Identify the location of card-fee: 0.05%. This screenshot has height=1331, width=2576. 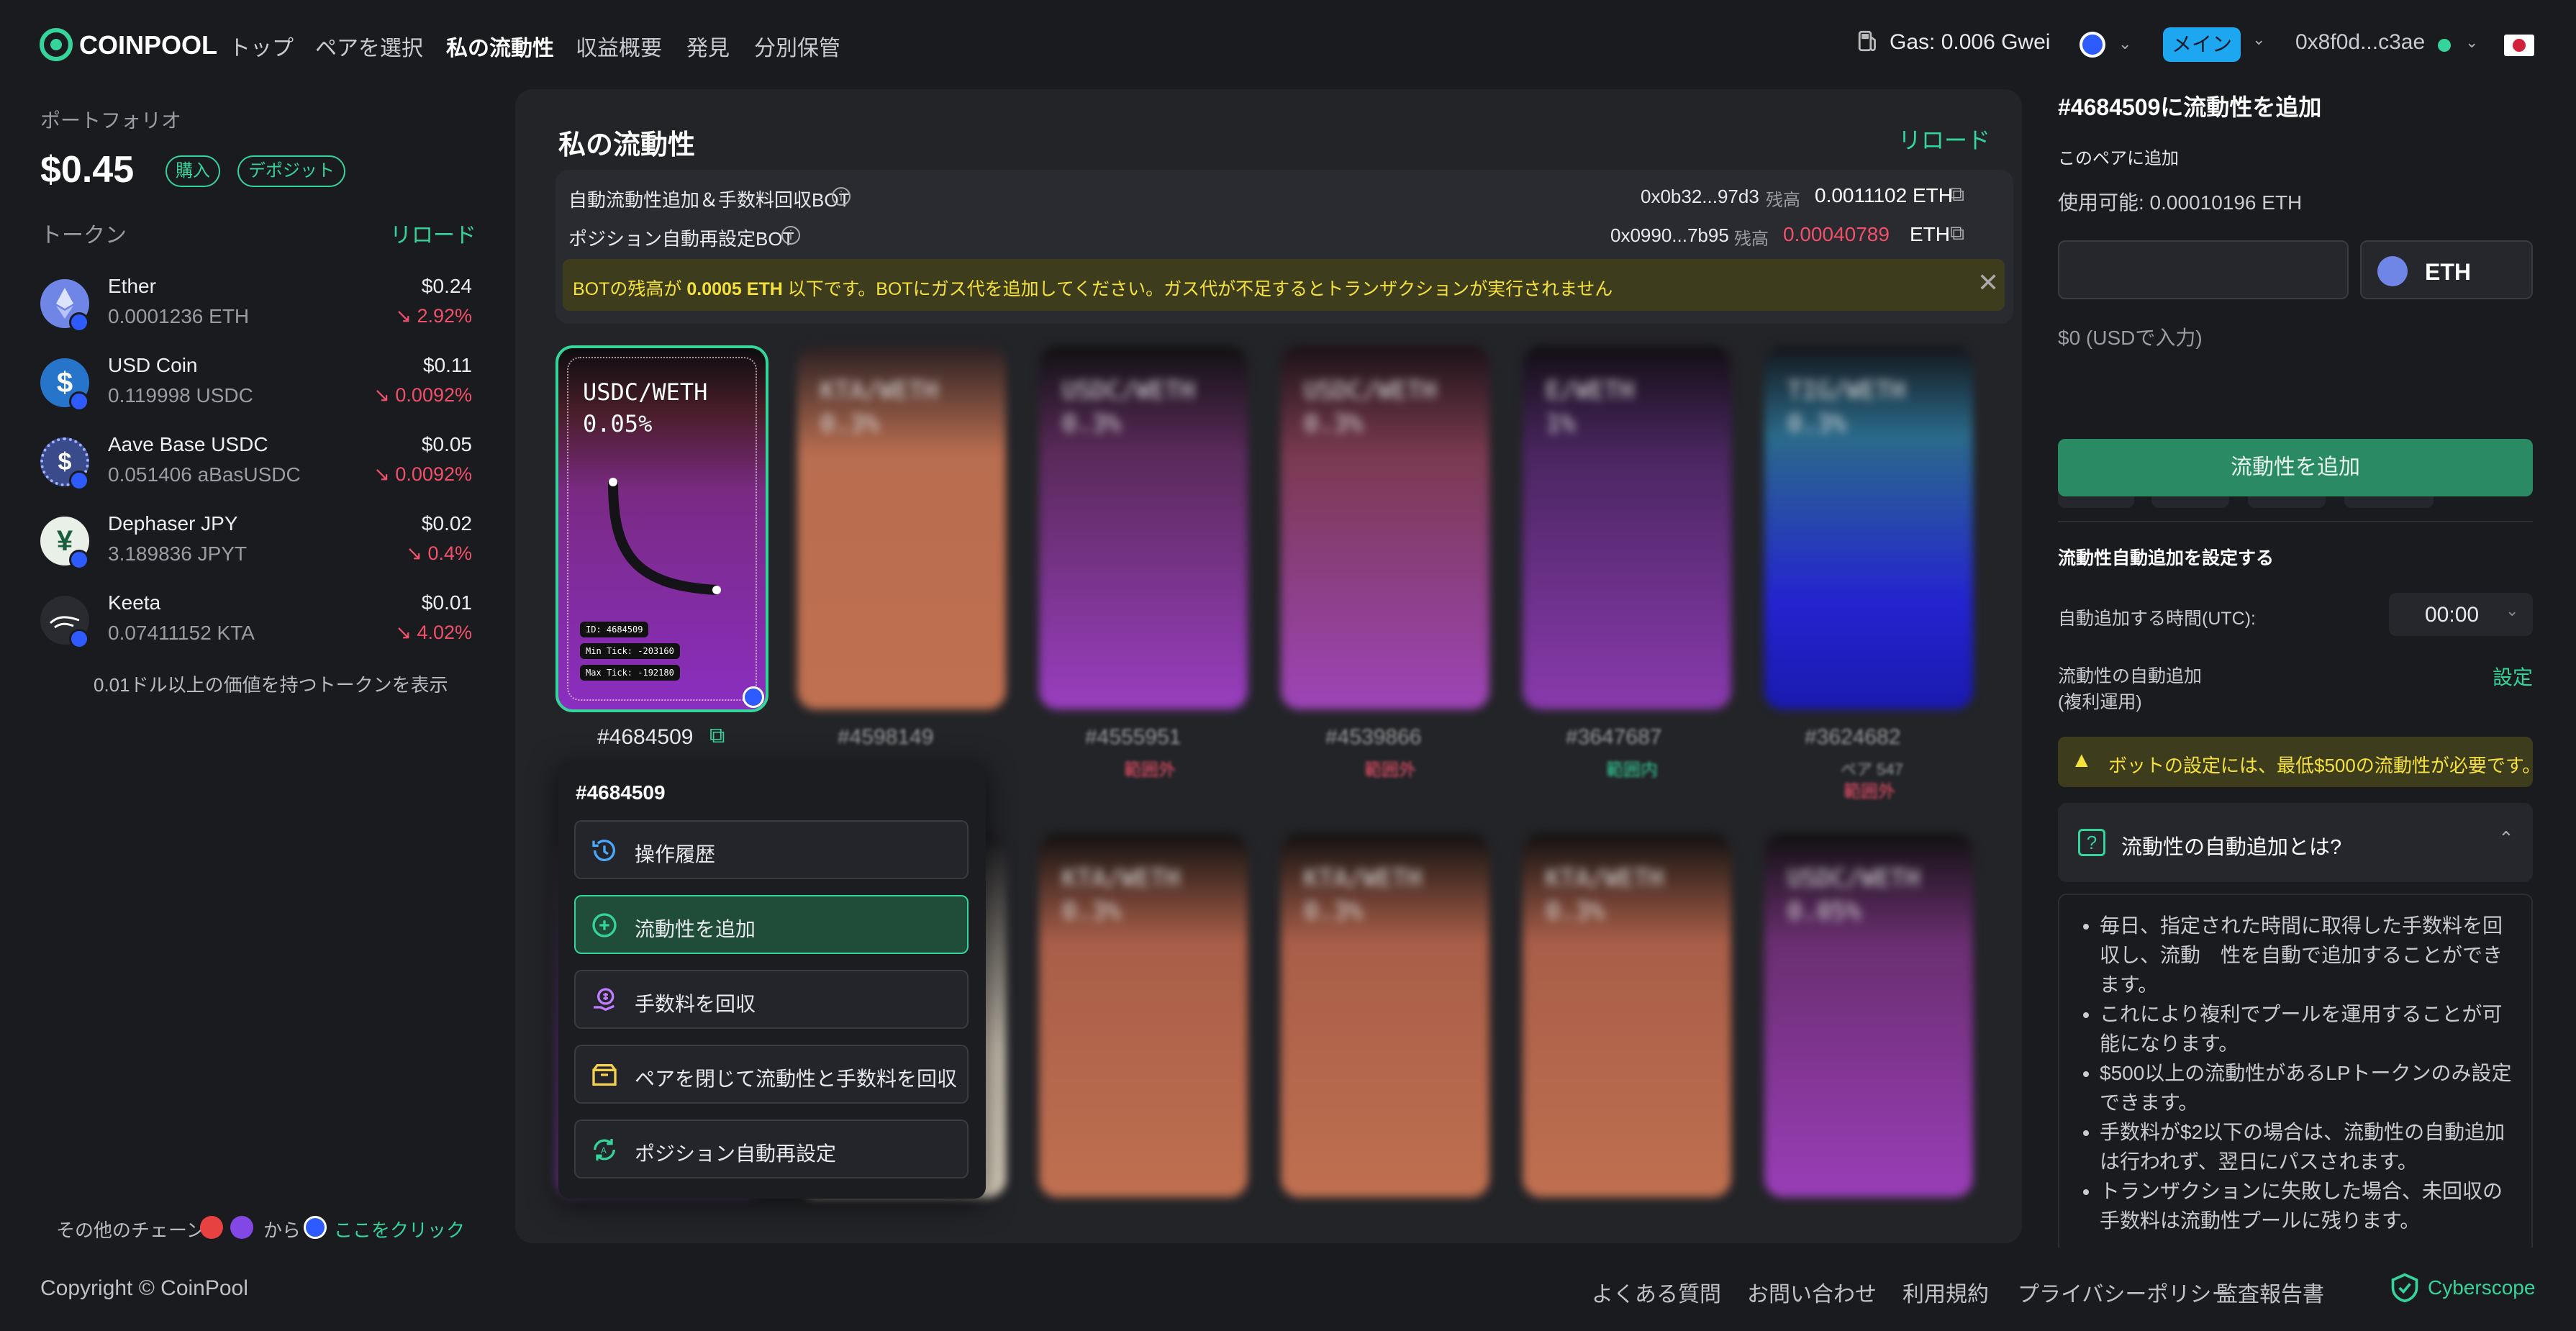
(1824, 911).